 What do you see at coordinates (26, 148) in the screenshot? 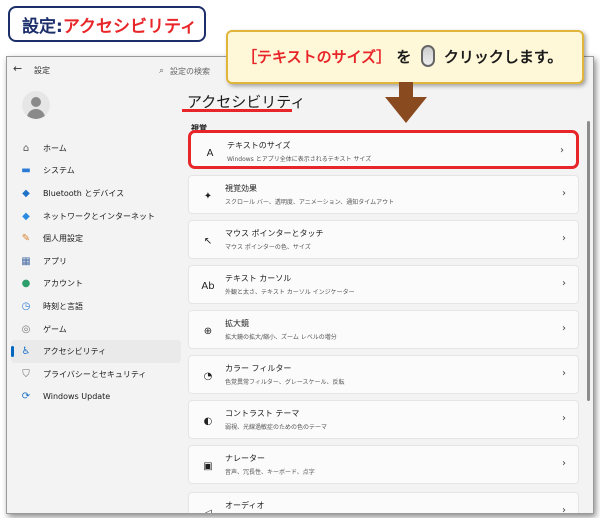
I see `home-icon: ⌂` at bounding box center [26, 148].